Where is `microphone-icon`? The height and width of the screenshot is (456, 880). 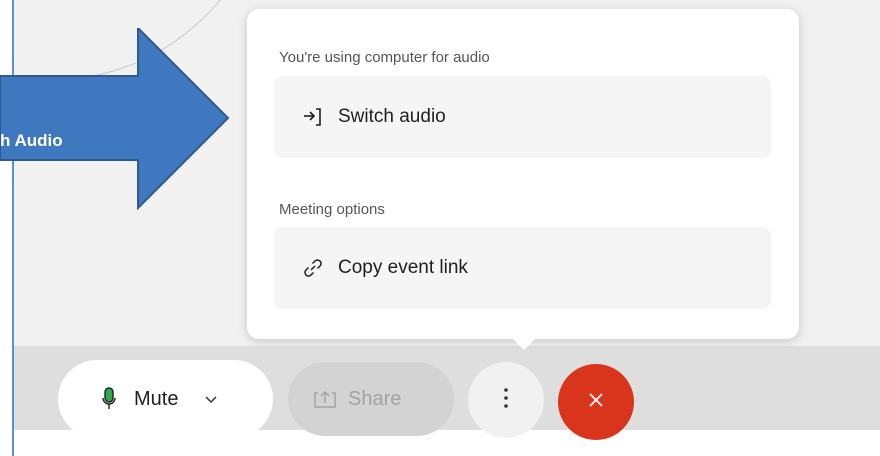 microphone-icon is located at coordinates (109, 399).